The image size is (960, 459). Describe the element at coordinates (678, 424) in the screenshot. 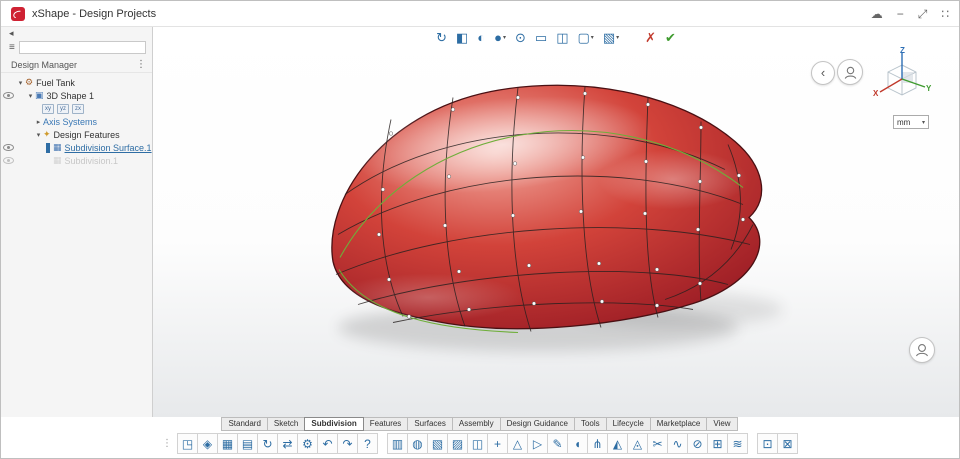

I see `tab-marketplace: Marketplace` at that location.